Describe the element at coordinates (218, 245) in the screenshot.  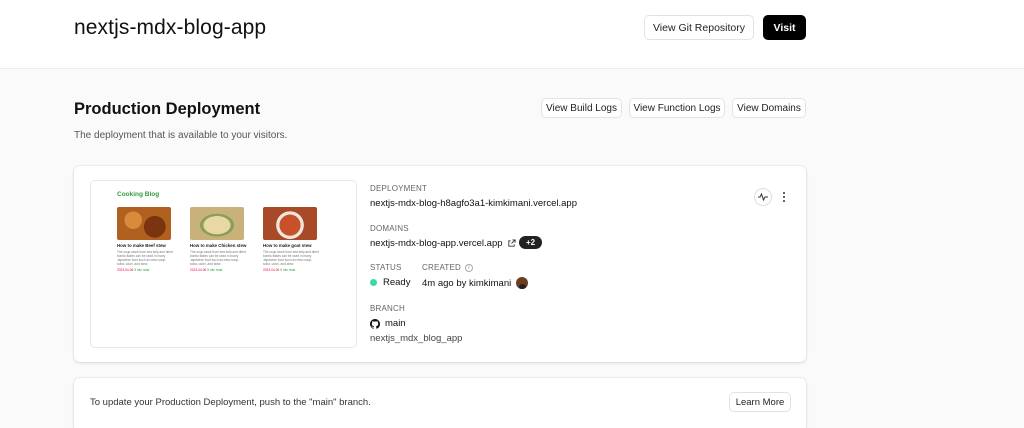
I see `preview-item-name: How to make Chicken stew` at that location.